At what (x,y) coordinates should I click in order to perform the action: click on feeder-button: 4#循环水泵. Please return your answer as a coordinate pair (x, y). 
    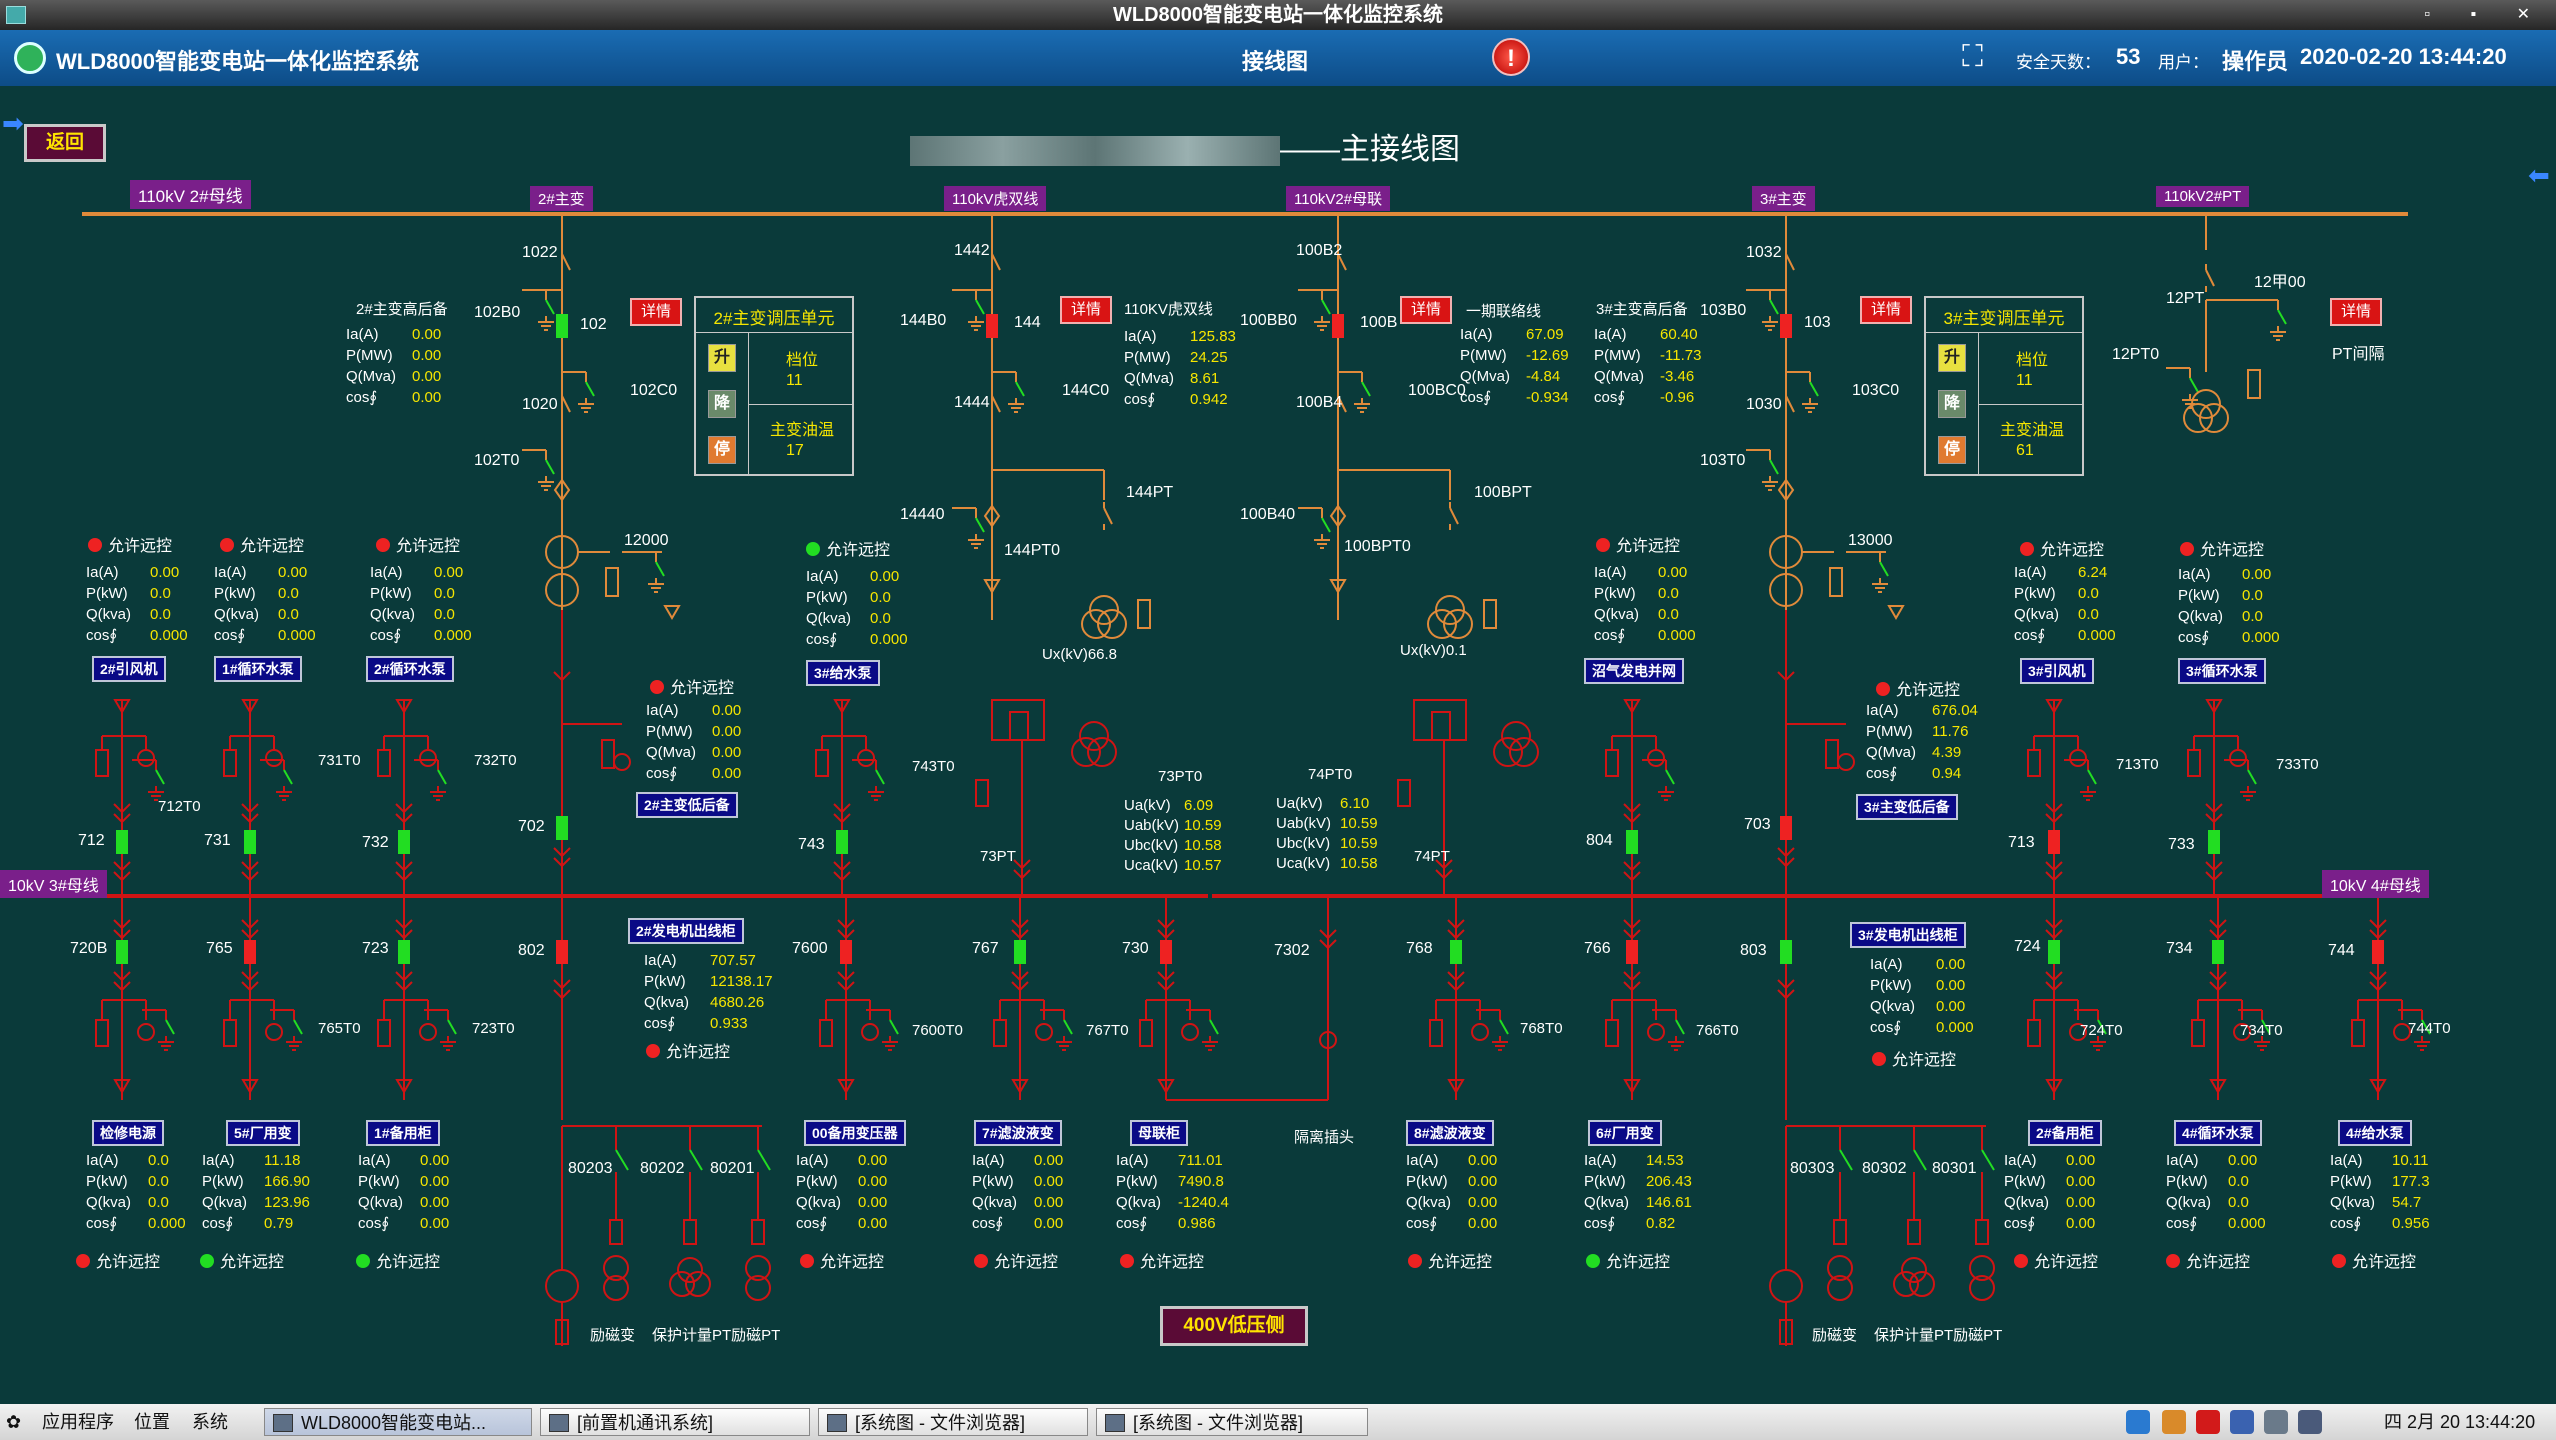
    Looking at the image, I should click on (2218, 1133).